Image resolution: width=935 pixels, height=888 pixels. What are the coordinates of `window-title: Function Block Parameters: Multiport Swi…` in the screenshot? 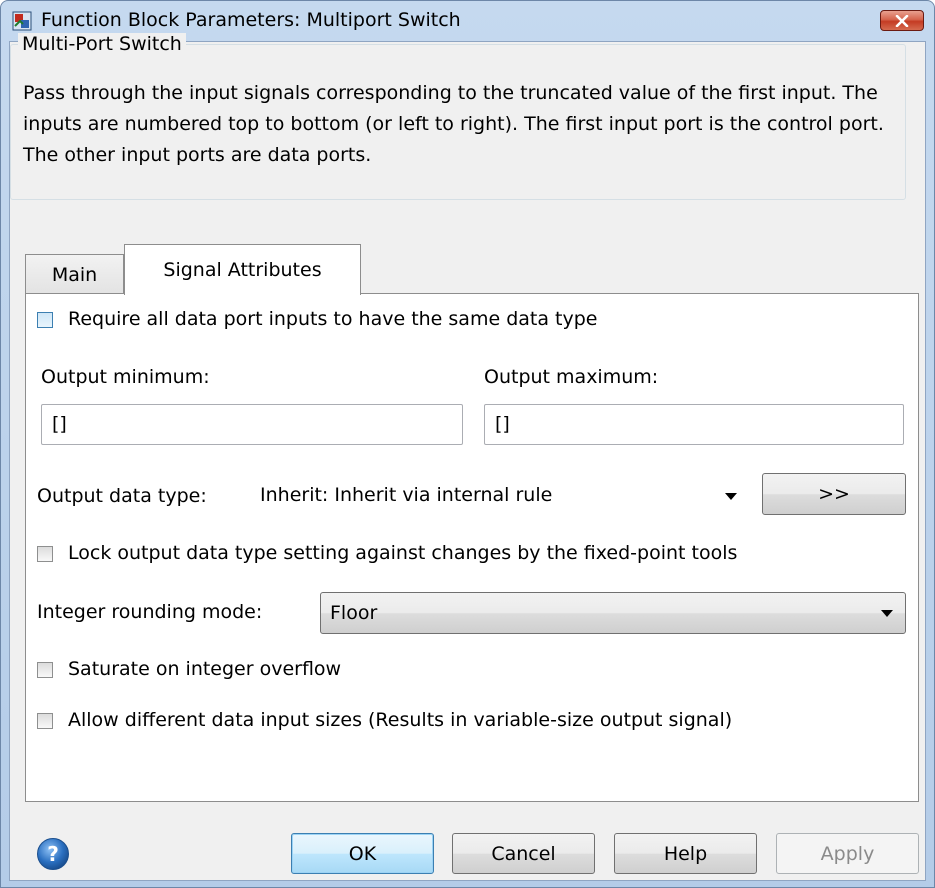 It's located at (251, 20).